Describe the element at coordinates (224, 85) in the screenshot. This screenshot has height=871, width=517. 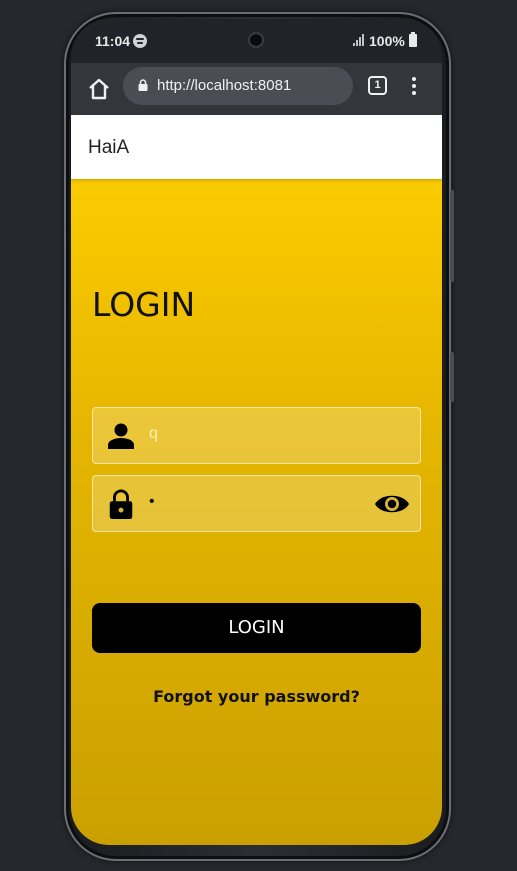
I see `url-text: http://localhost:8081` at that location.